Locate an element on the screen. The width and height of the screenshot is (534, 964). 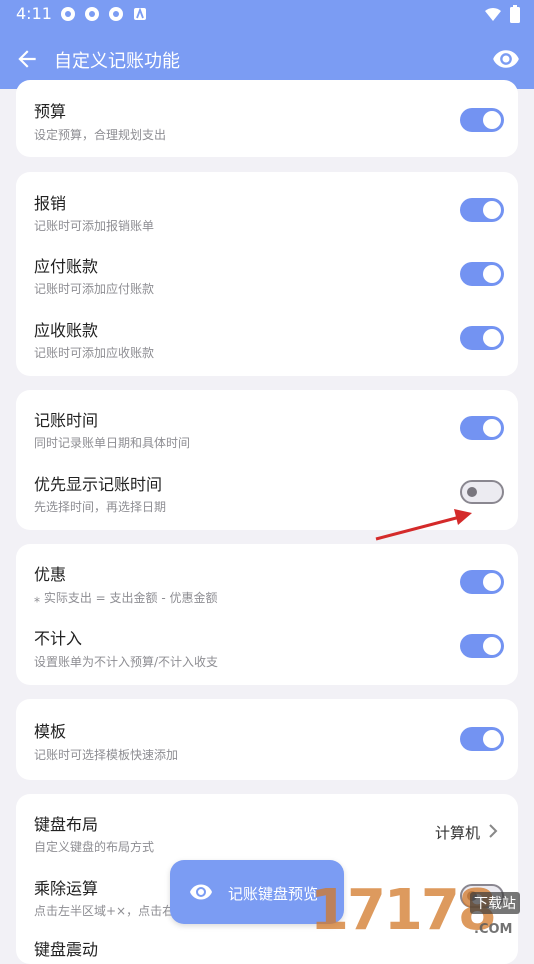
keyboard-layout-value: 计算机 is located at coordinates (466, 832).